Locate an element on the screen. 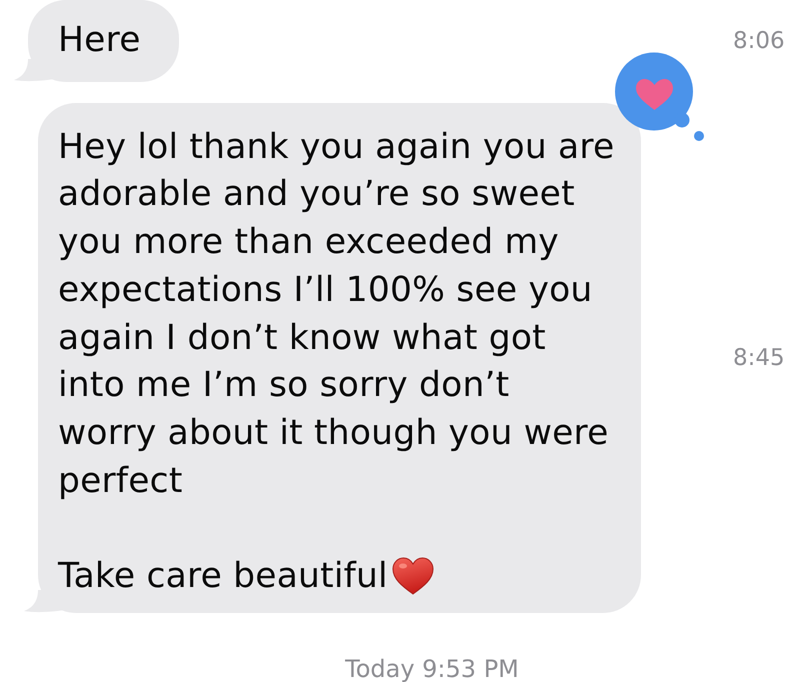 The image size is (804, 682). message-text: Take care beautiful is located at coordinates (223, 576).